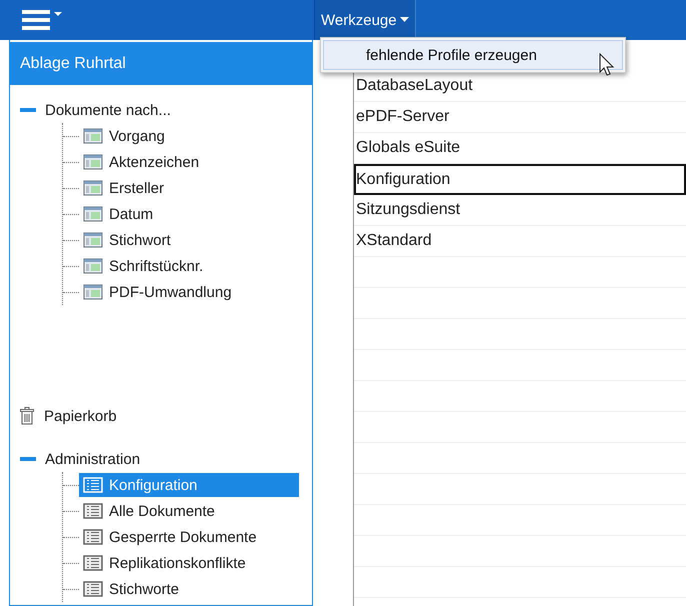 The height and width of the screenshot is (606, 686). Describe the element at coordinates (520, 179) in the screenshot. I see `table-row: Konfiguration` at that location.